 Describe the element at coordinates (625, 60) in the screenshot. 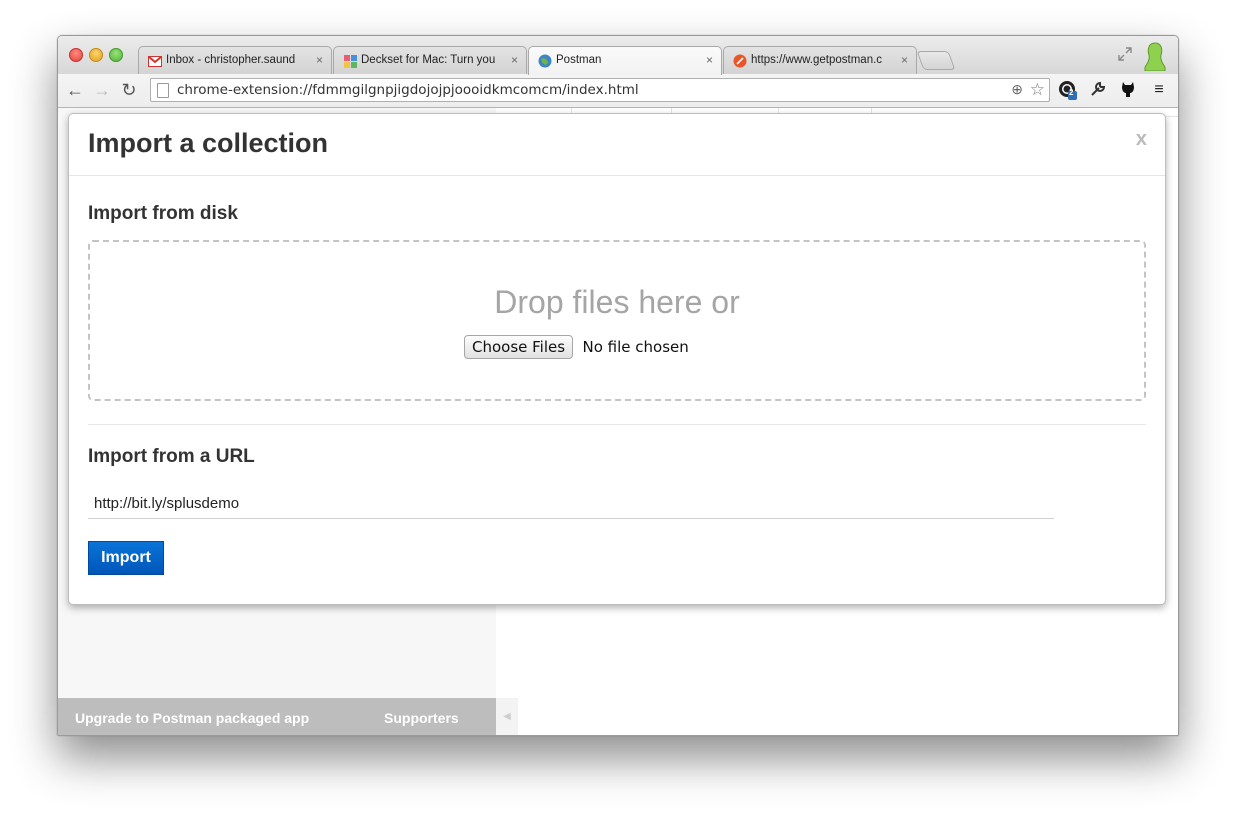

I see `tab-postman: Postman ×` at that location.